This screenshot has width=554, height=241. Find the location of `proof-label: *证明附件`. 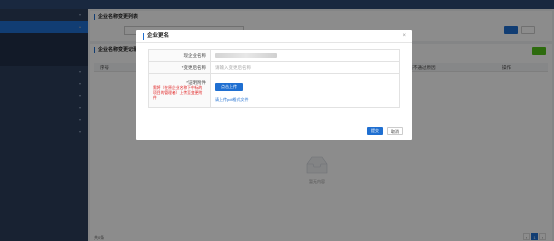

proof-label: *证明附件 is located at coordinates (196, 82).